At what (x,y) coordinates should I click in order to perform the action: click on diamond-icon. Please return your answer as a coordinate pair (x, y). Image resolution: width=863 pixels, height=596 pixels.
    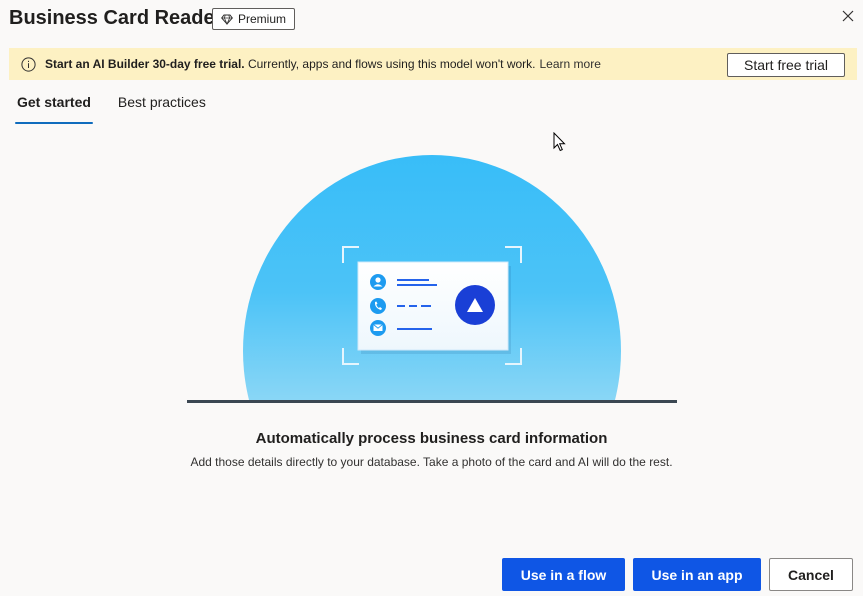
    Looking at the image, I should click on (227, 19).